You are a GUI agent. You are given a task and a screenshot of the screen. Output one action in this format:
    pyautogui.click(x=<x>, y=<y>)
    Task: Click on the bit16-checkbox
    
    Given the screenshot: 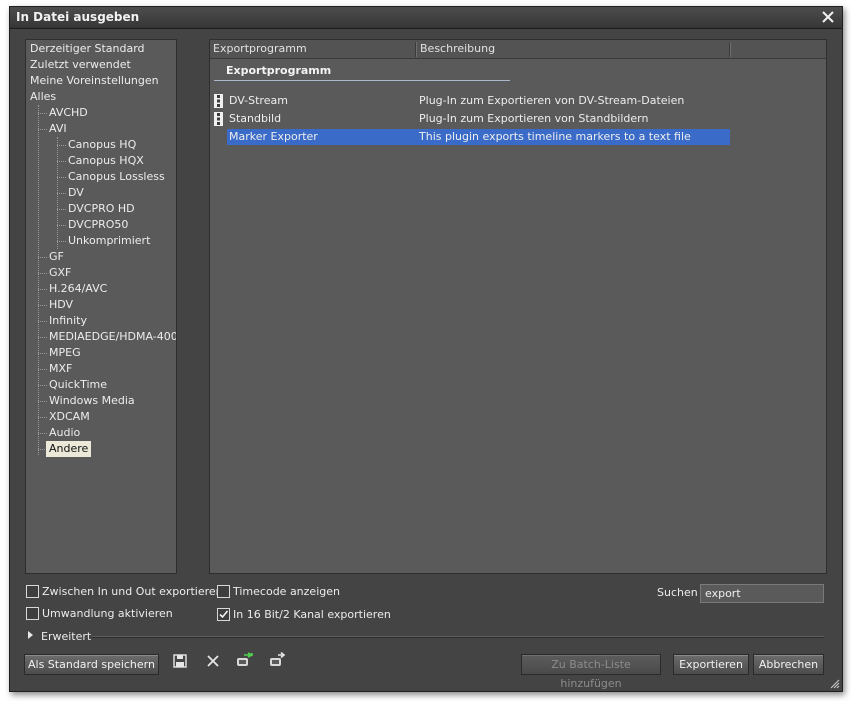 What is the action you would take?
    pyautogui.click(x=223, y=614)
    